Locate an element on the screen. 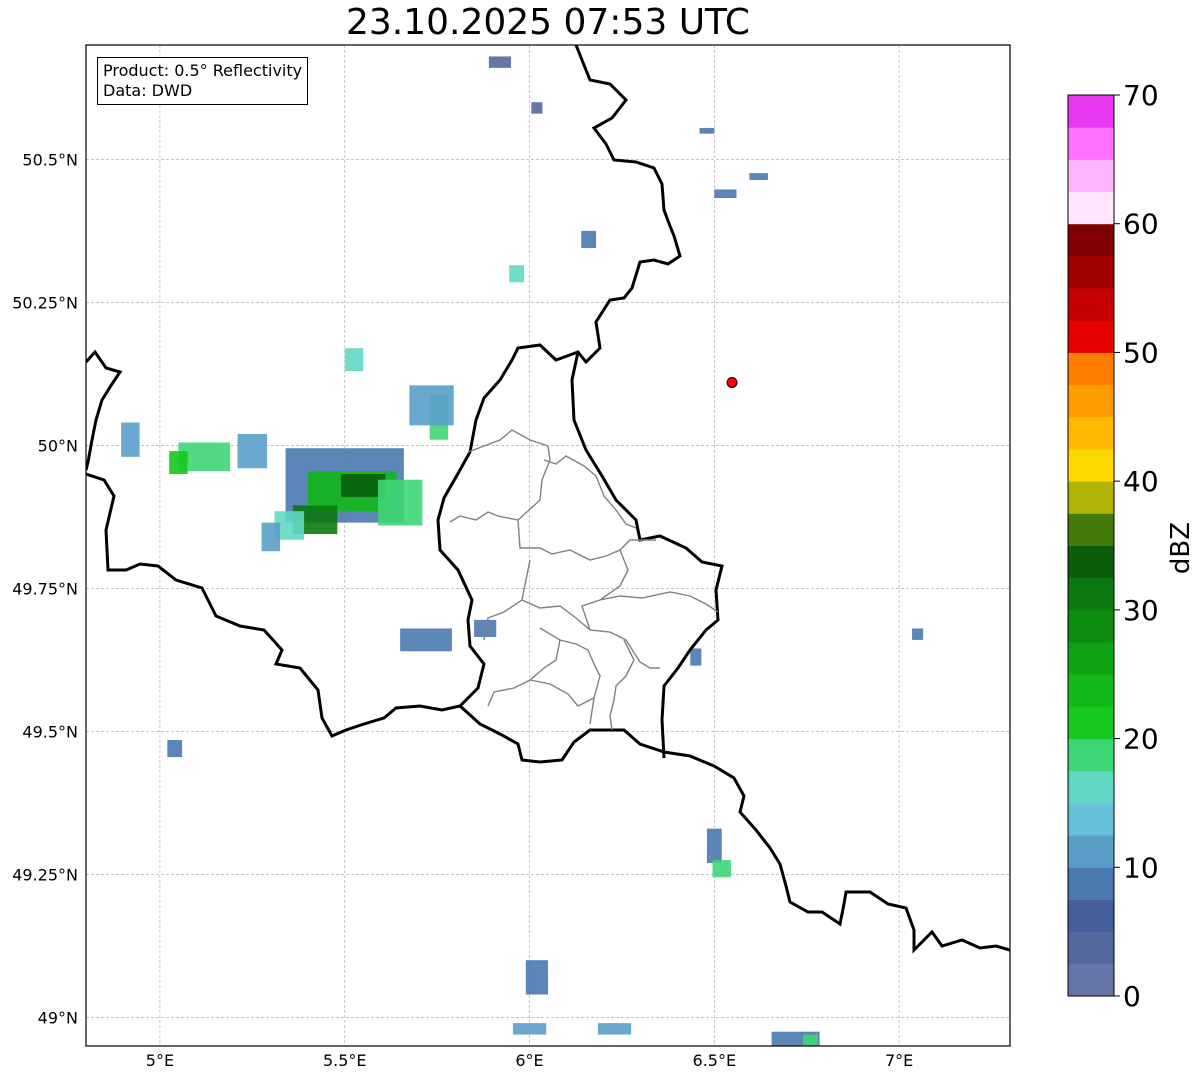 The height and width of the screenshot is (1081, 1202). colorbar-tick-label: 30 is located at coordinates (1141, 610).